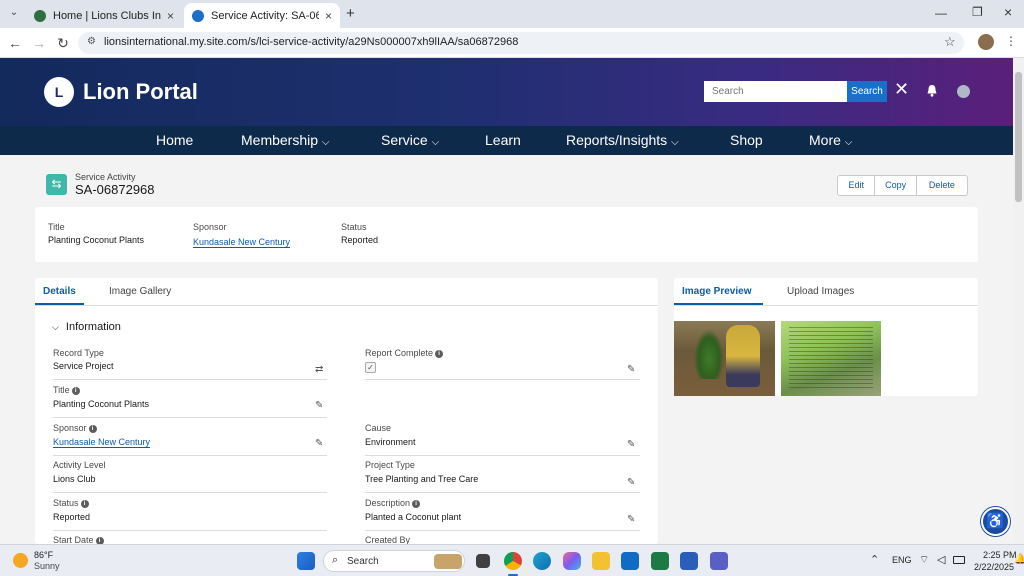 This screenshot has height=576, width=1024. Describe the element at coordinates (775, 91) in the screenshot. I see `search-input` at that location.